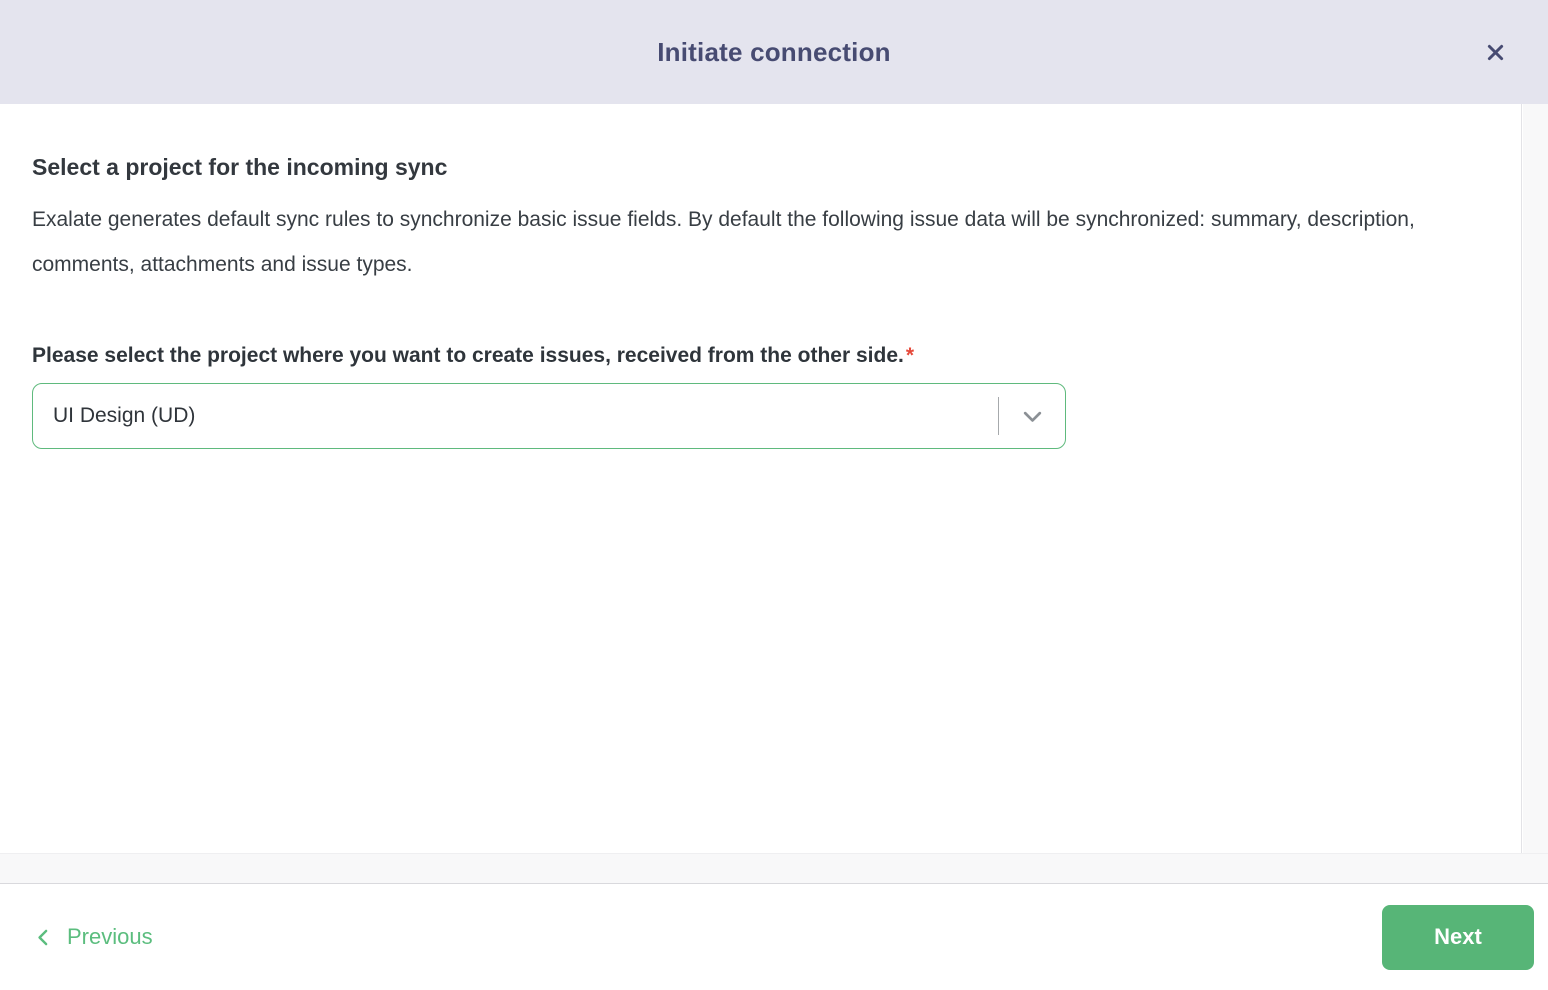 This screenshot has width=1548, height=990. I want to click on previous-button: Previous, so click(93, 937).